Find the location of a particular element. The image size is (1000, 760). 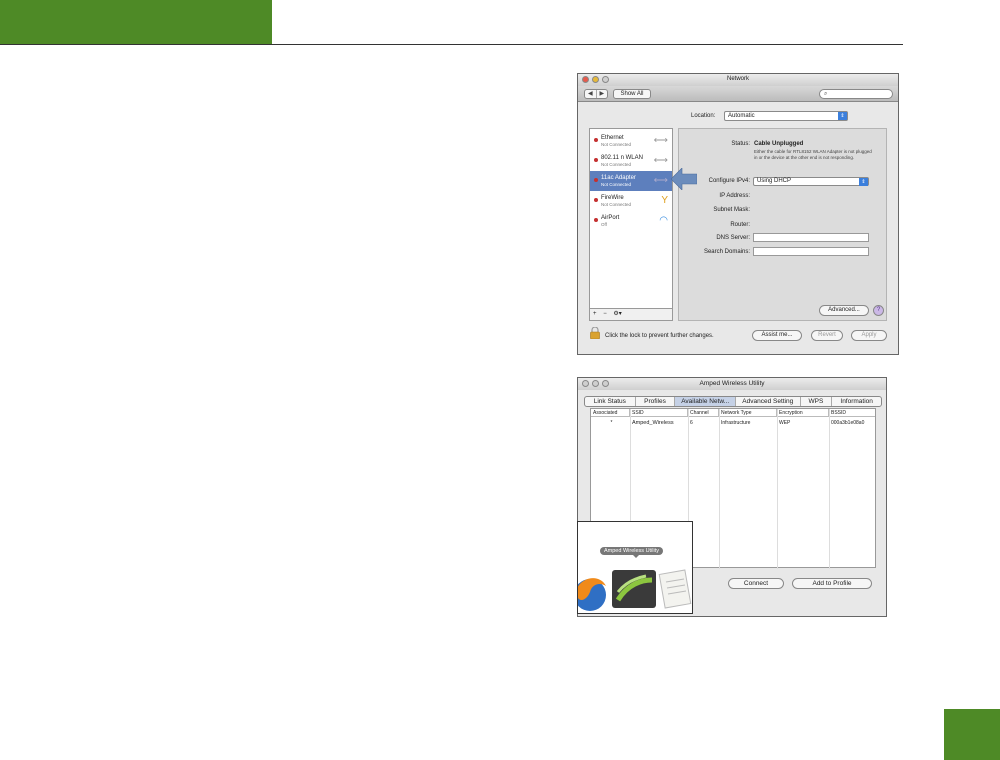

window-title: Amped Wireless Utility is located at coordinates (732, 383).